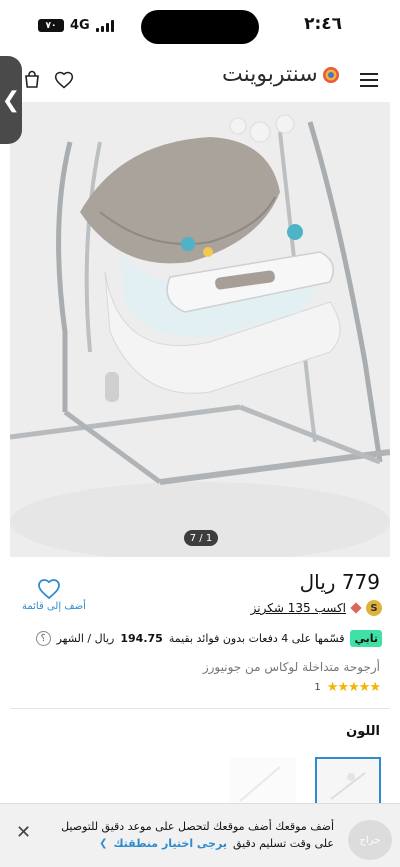 The height and width of the screenshot is (867, 400). What do you see at coordinates (141, 638) in the screenshot?
I see `installment-amount: 194.75` at bounding box center [141, 638].